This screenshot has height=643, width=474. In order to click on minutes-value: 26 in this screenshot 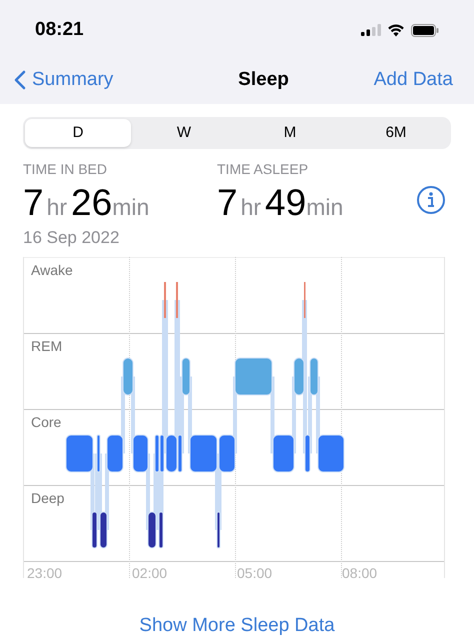, I will do `click(91, 202)`.